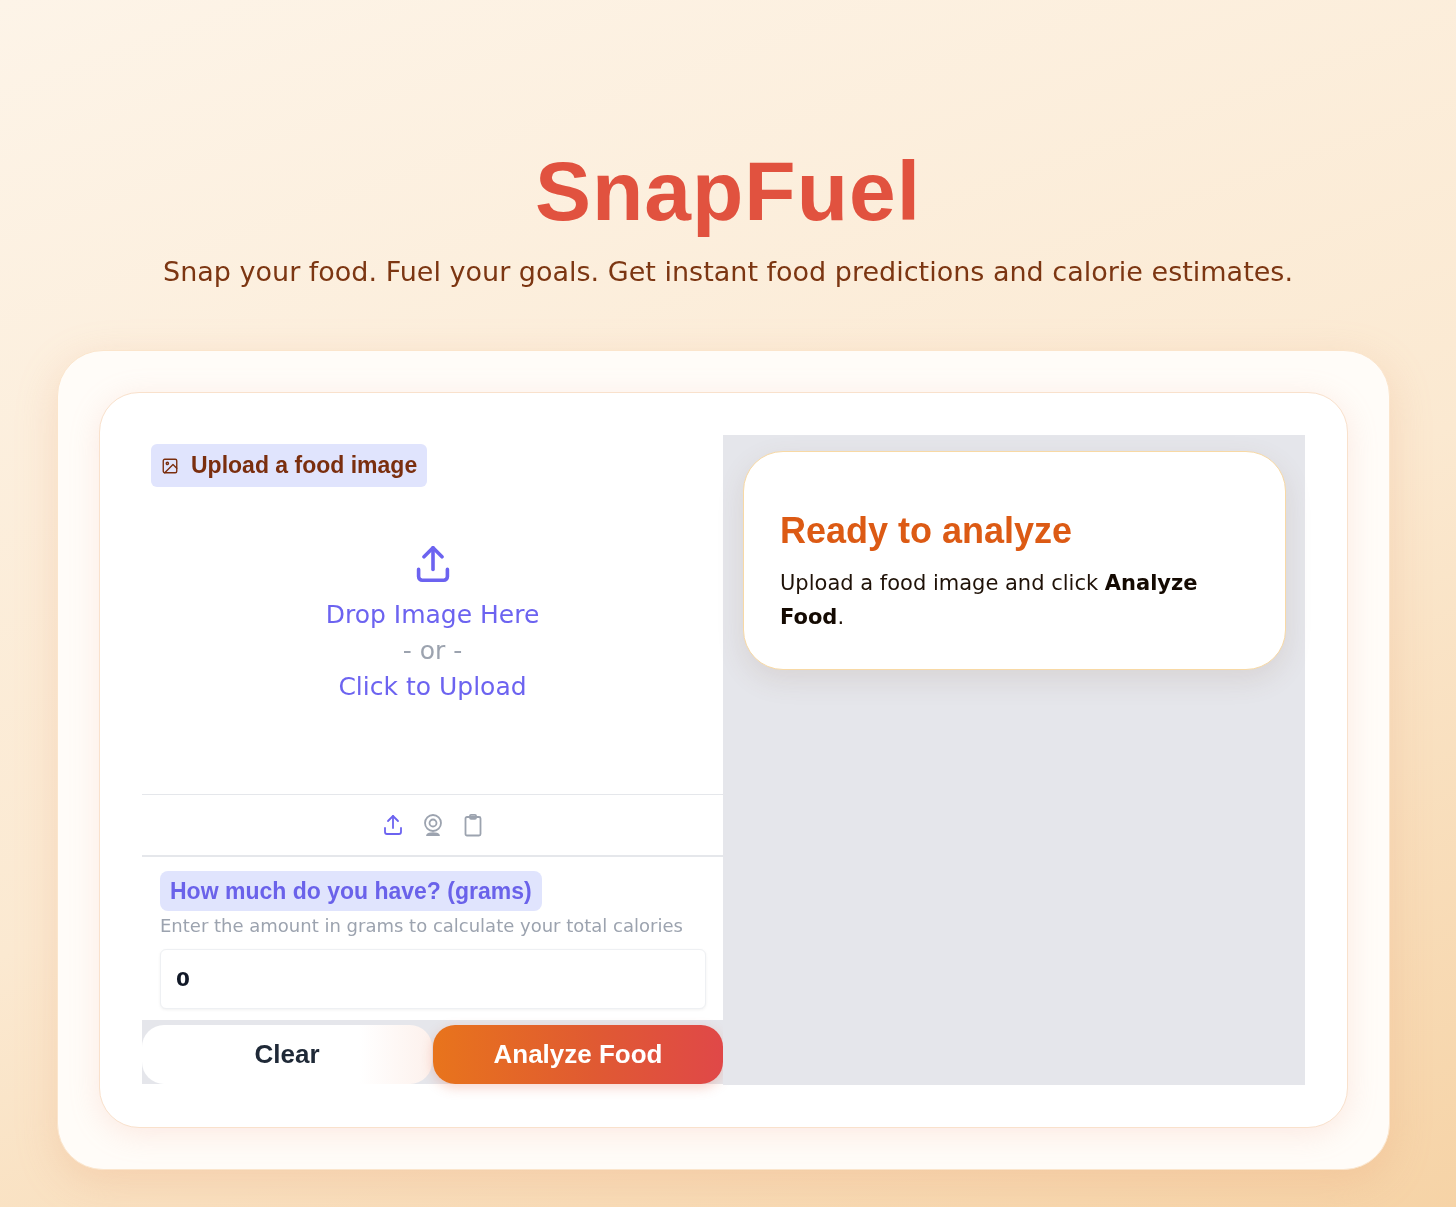 Image resolution: width=1456 pixels, height=1207 pixels. Describe the element at coordinates (304, 465) in the screenshot. I see `upload-label-text: Upload a food image` at that location.